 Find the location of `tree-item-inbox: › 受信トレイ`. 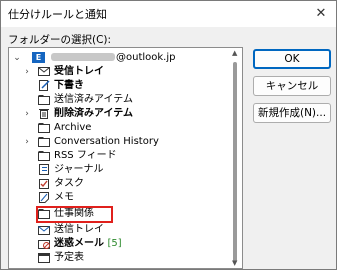

tree-item-inbox: › 受信トレイ is located at coordinates (119, 72).